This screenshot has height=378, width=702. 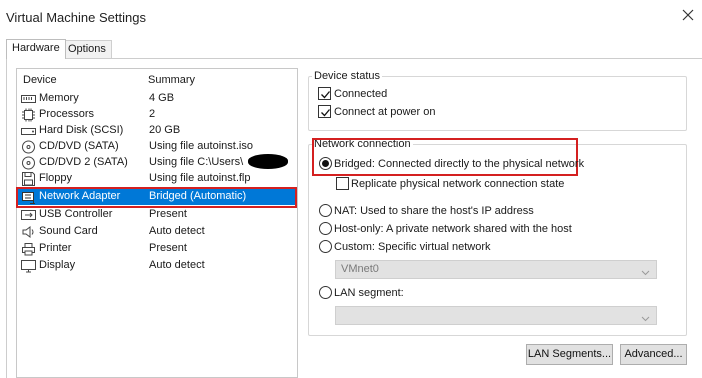 I want to click on usb-icon, so click(x=28, y=215).